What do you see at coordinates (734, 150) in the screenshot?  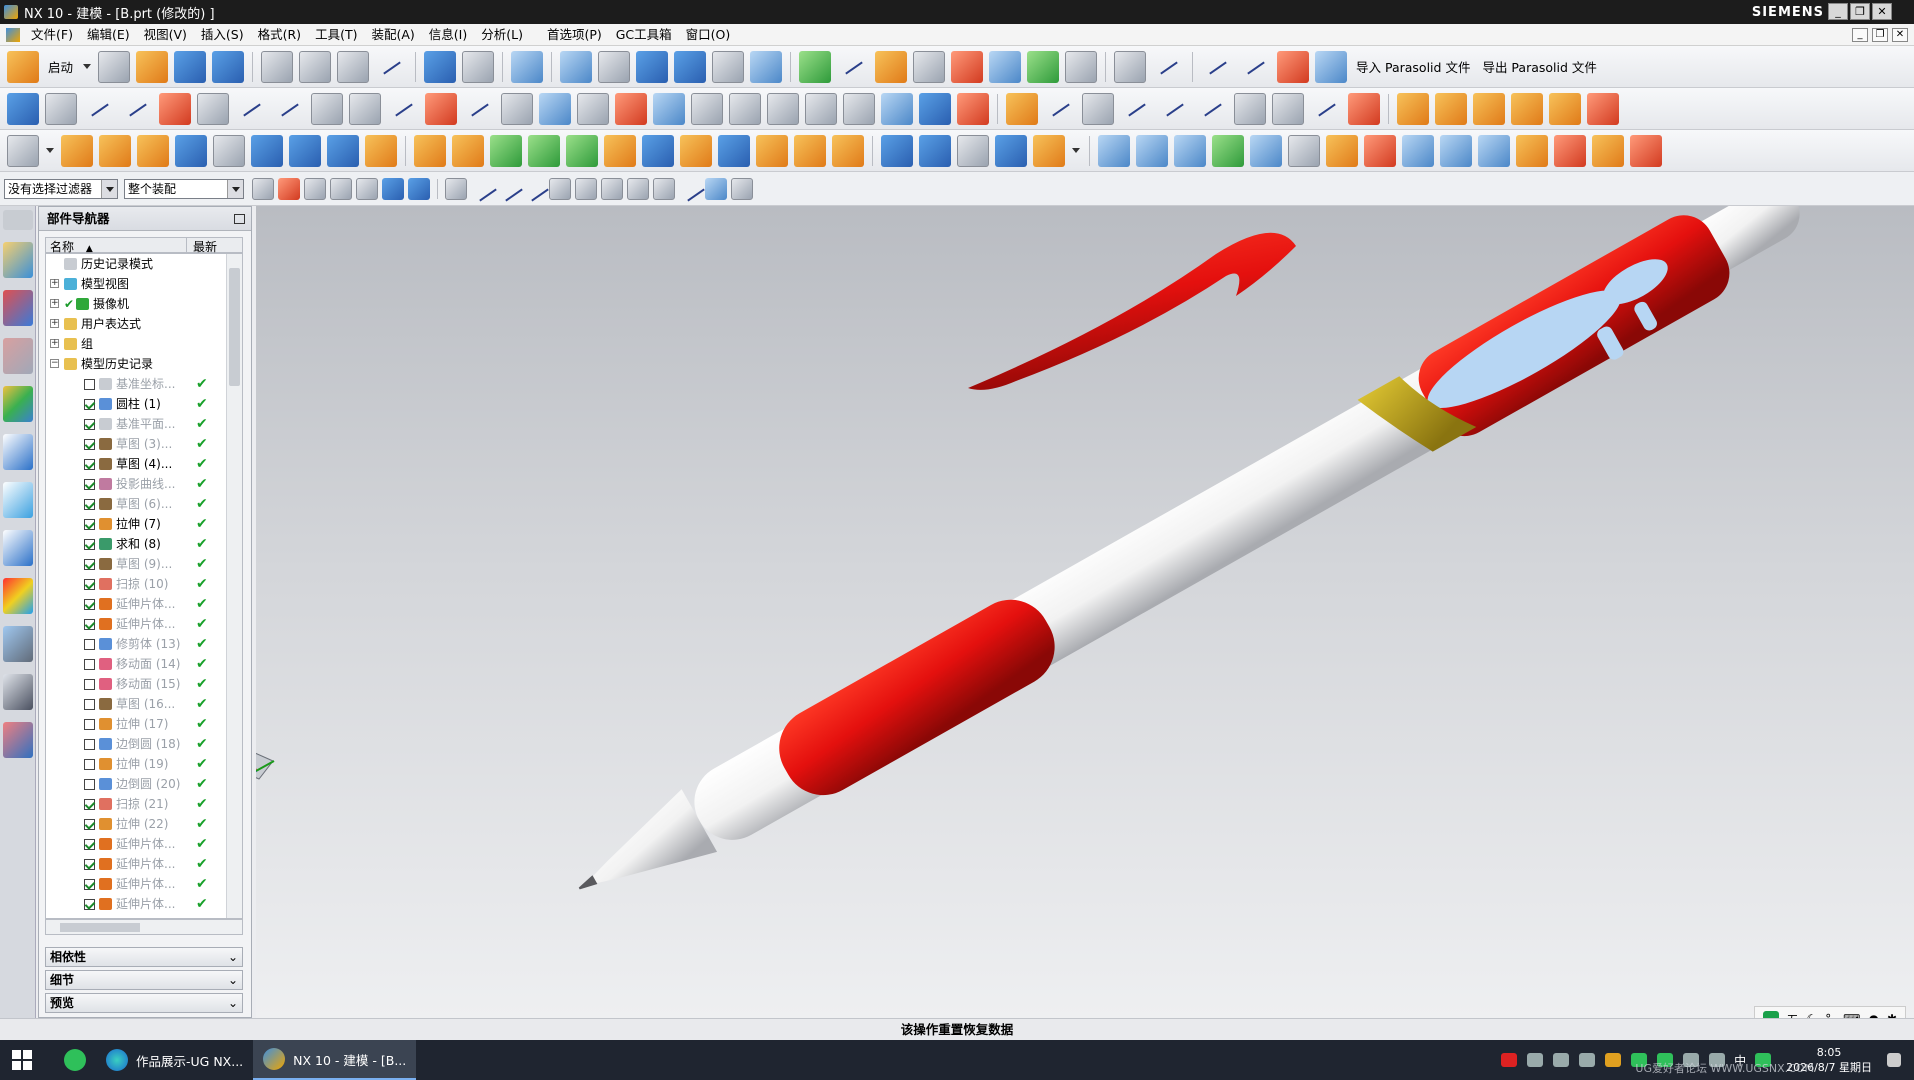 I see `trim-body-icon` at bounding box center [734, 150].